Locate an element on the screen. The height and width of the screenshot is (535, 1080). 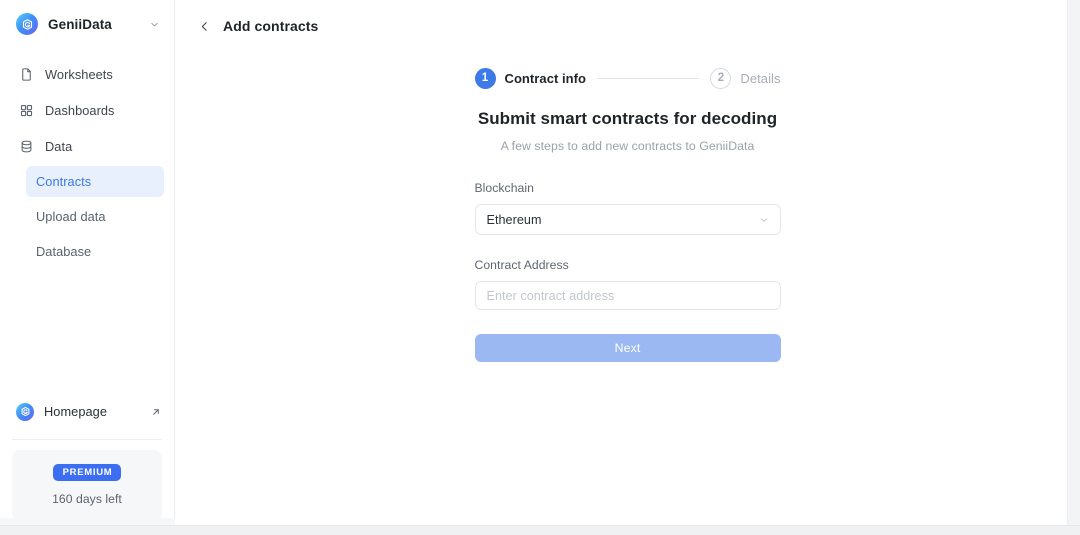
database-icon is located at coordinates (26, 146).